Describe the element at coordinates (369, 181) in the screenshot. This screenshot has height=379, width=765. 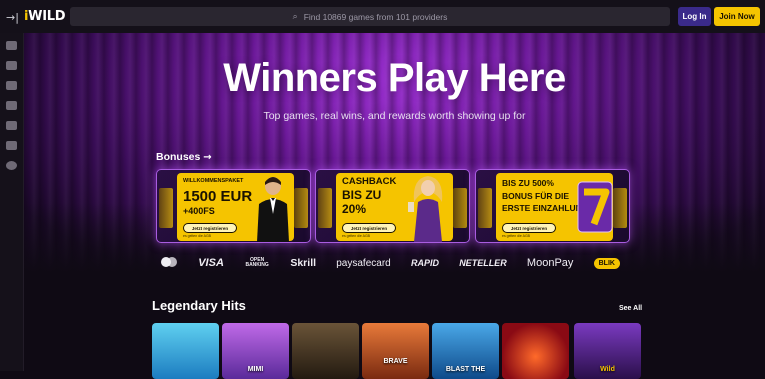
I see `bonus-title: CASHBACK` at that location.